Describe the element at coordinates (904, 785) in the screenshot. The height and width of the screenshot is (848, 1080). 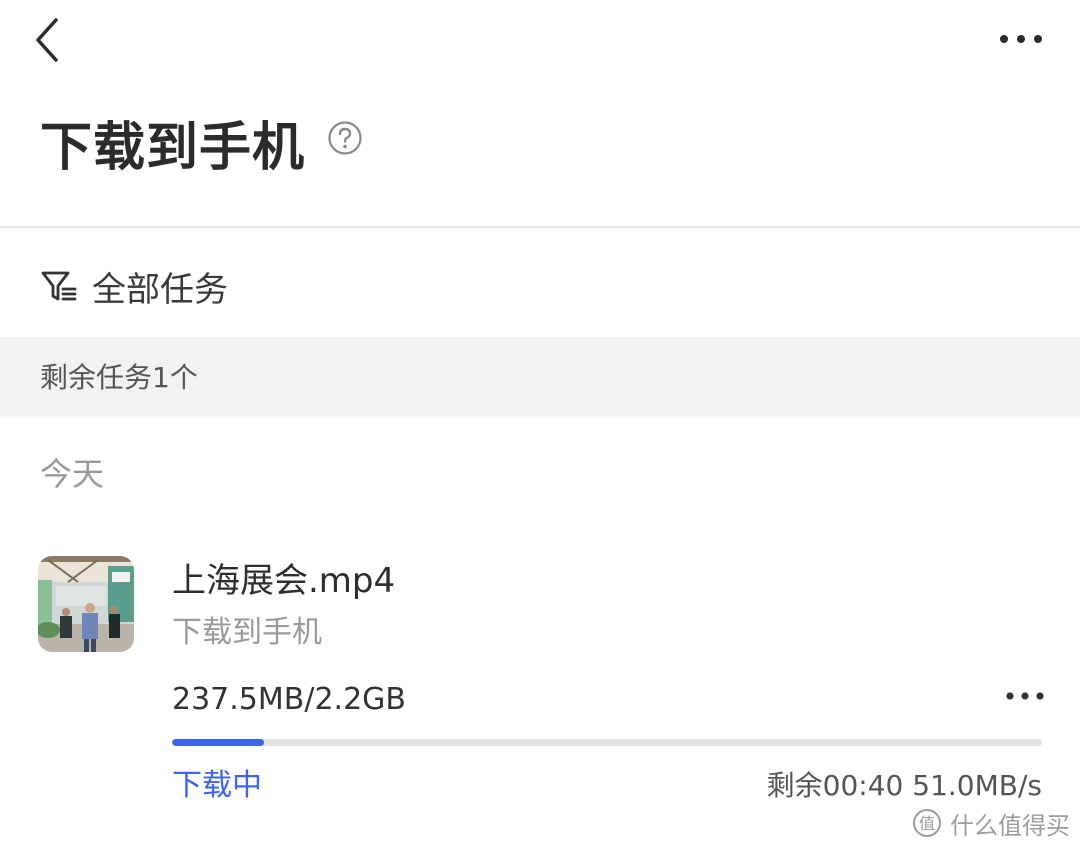
I see `remaining-time-speed: 剩余00:40 51.0MB/s` at that location.